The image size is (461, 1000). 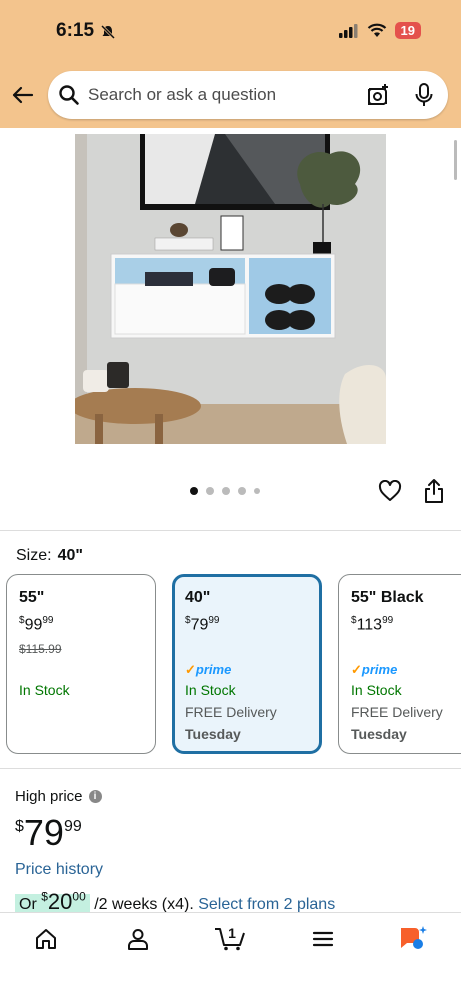 What do you see at coordinates (434, 491) in the screenshot?
I see `share-icon` at bounding box center [434, 491].